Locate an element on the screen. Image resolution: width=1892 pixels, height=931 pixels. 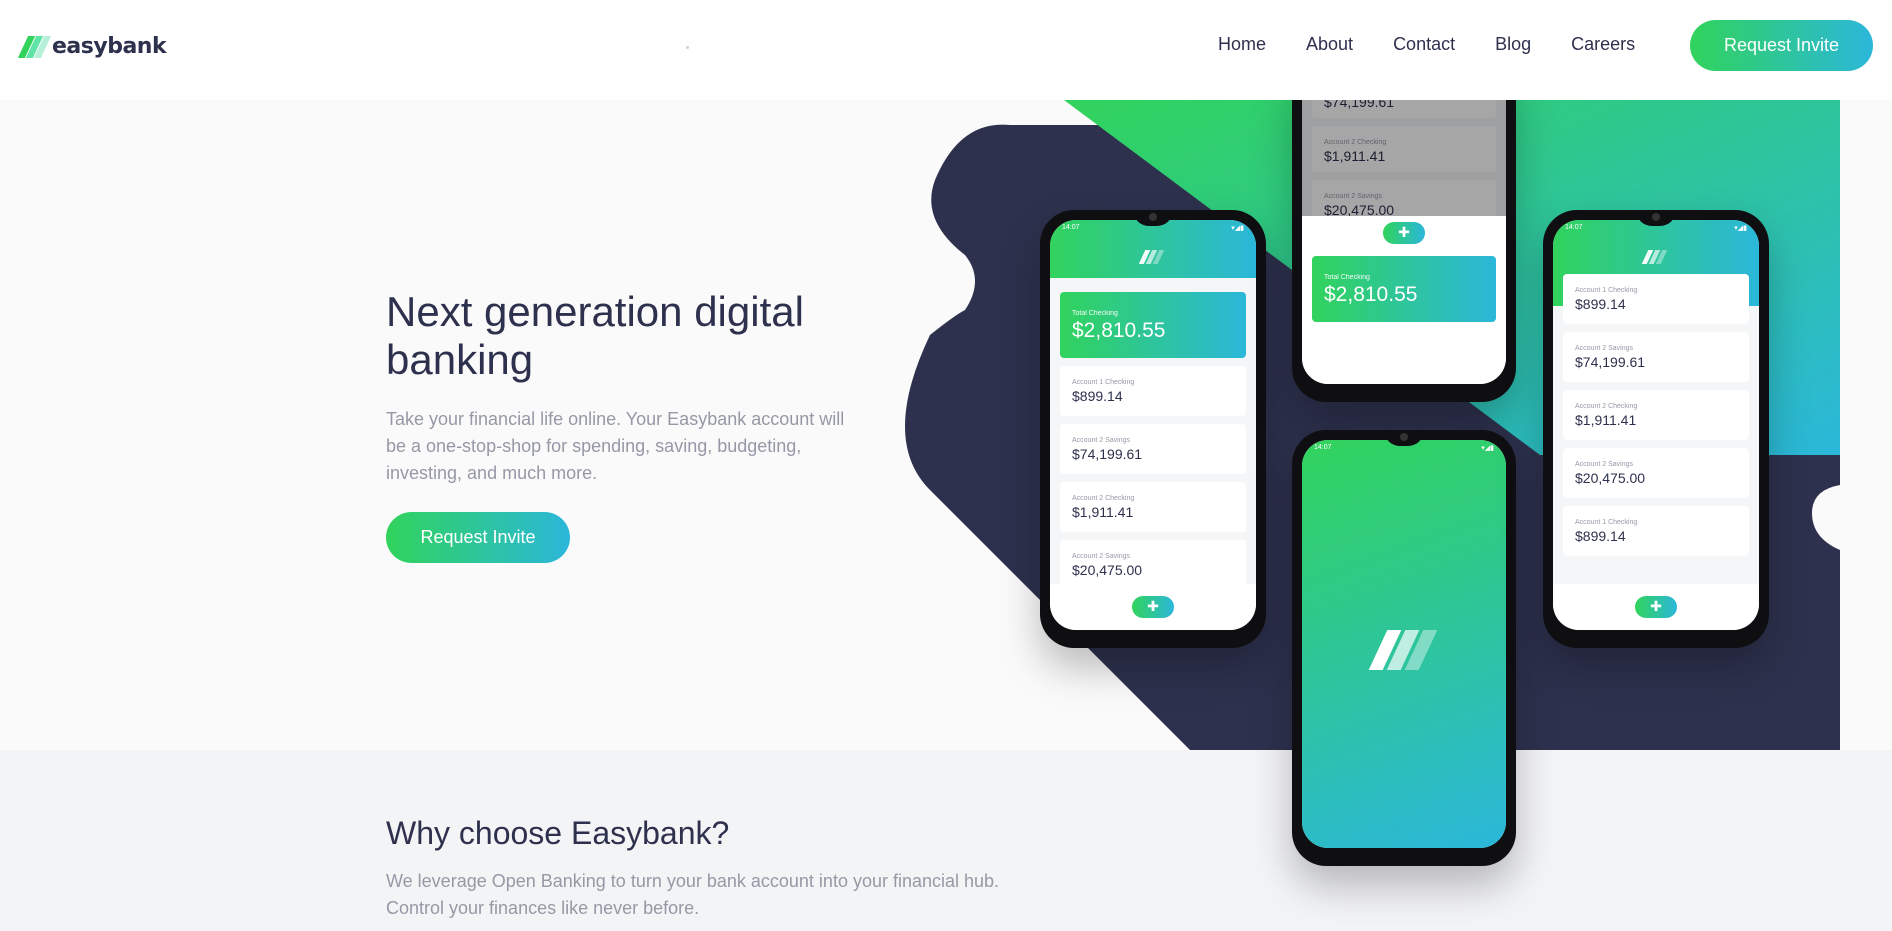
header-request-invite-button: Request Invite is located at coordinates (1781, 45).